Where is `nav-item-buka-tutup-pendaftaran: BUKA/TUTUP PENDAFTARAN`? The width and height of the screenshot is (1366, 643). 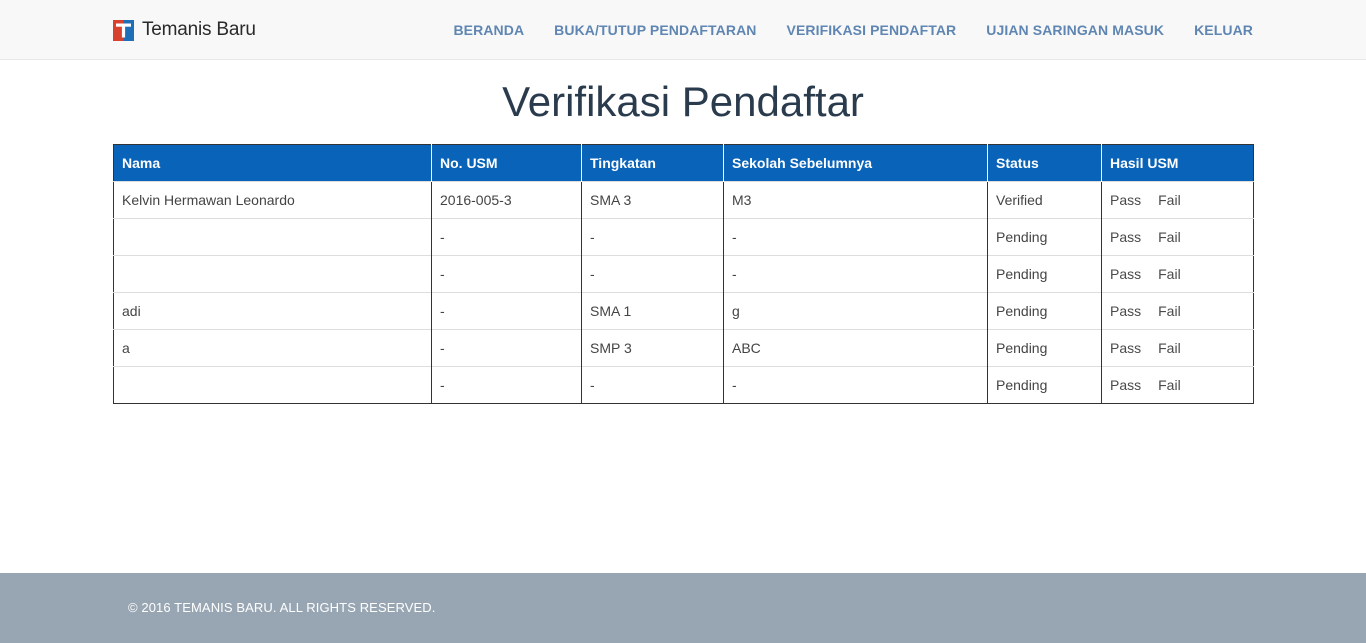
nav-item-buka-tutup-pendaftaran: BUKA/TUTUP PENDAFTARAN is located at coordinates (655, 30).